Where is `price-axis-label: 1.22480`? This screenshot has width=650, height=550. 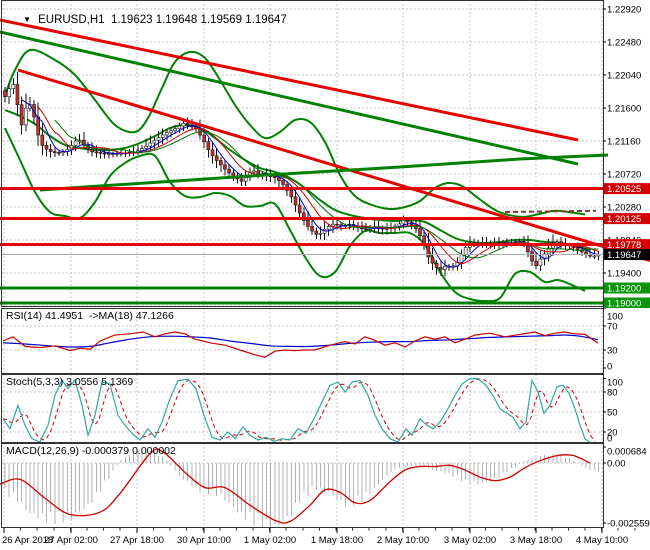
price-axis-label: 1.22480 is located at coordinates (624, 43).